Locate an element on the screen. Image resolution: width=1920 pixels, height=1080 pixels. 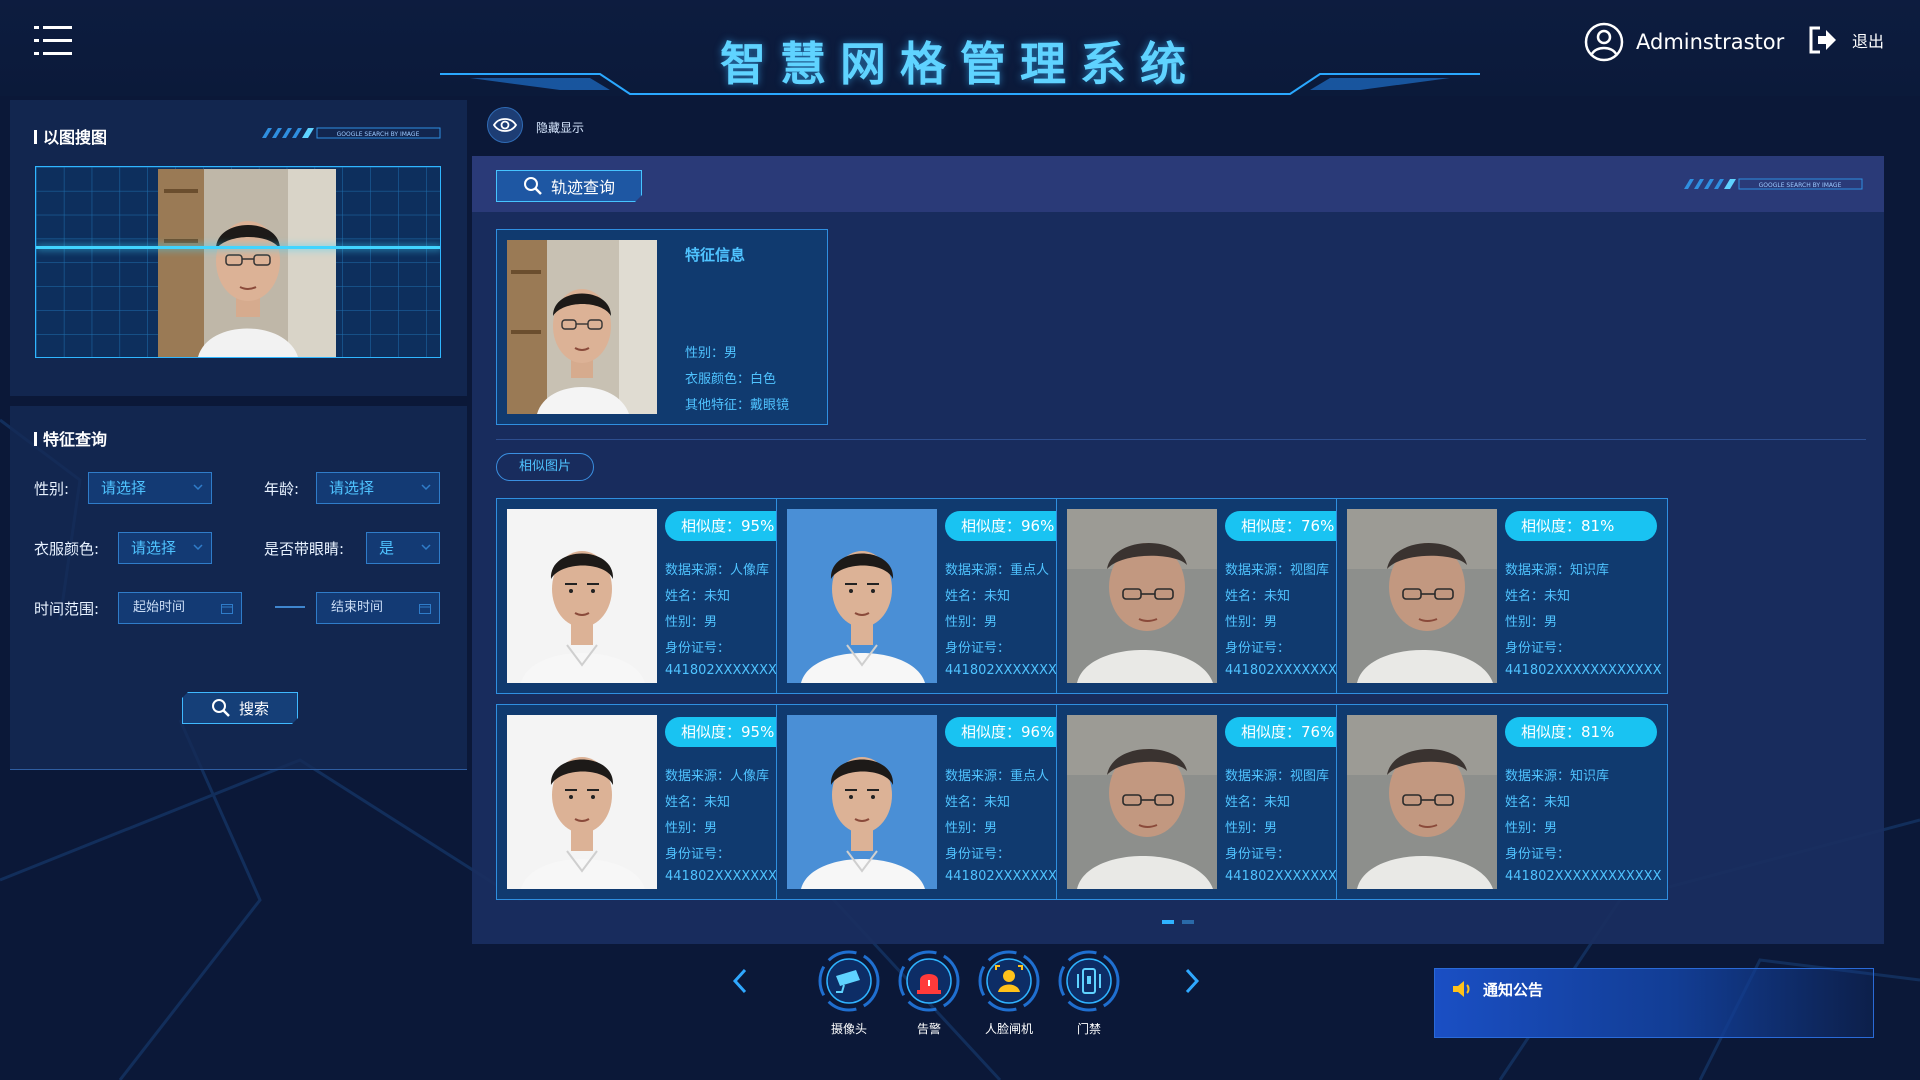
logout-icon is located at coordinates (1822, 40).